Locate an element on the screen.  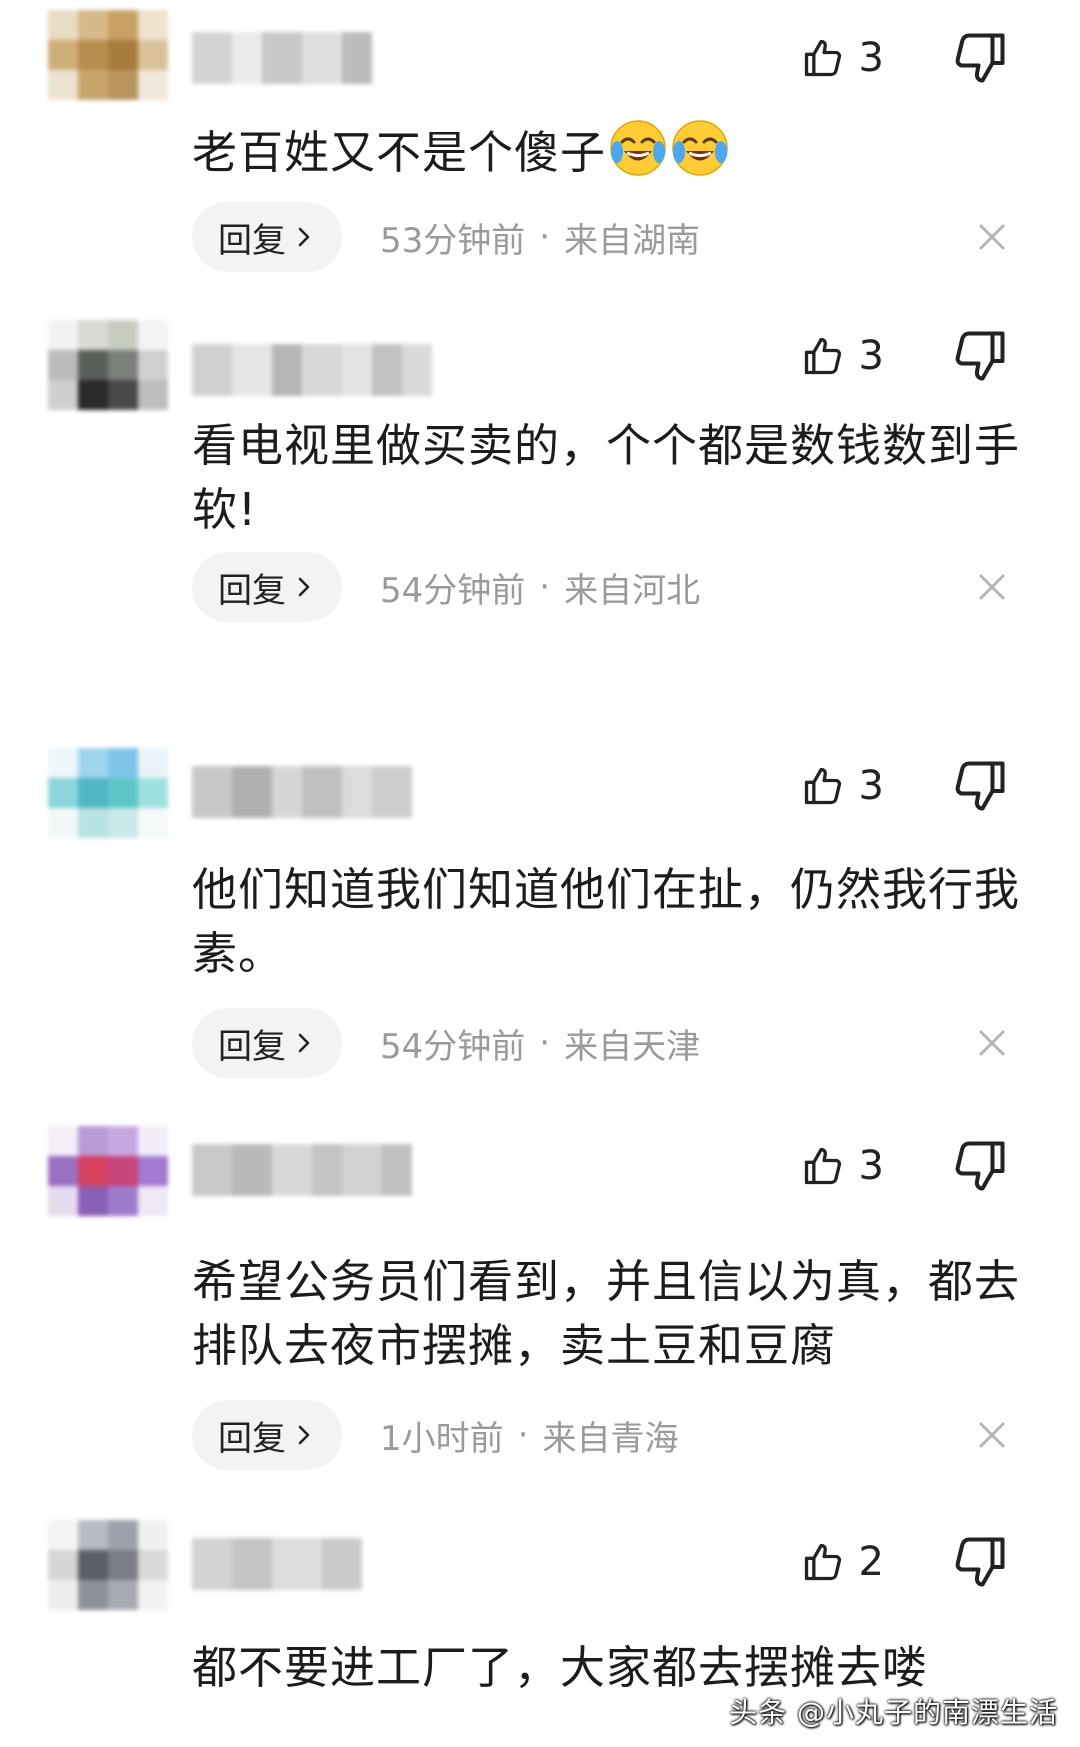
comment-location: 来自天津 is located at coordinates (632, 1046).